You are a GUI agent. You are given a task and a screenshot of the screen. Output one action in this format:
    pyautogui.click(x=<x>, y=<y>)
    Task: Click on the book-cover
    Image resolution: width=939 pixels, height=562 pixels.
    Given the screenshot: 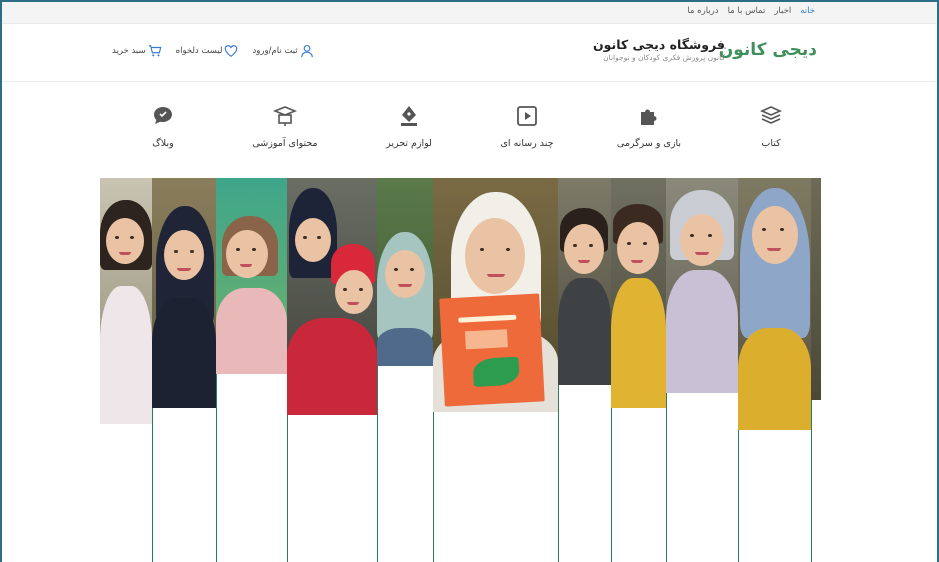 What is the action you would take?
    pyautogui.click(x=492, y=350)
    